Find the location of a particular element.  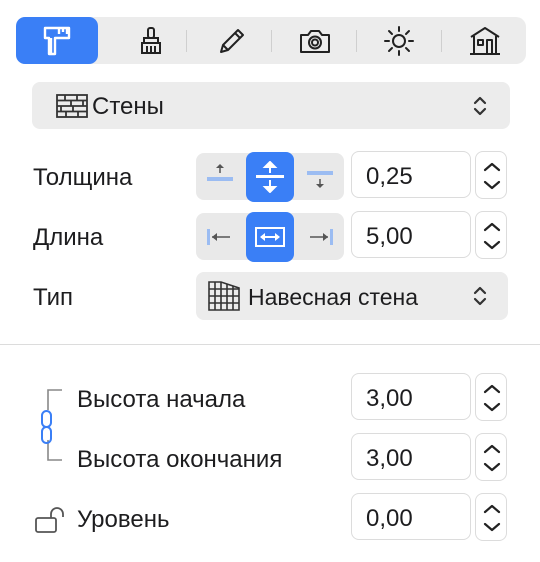

camera-icon is located at coordinates (315, 41).